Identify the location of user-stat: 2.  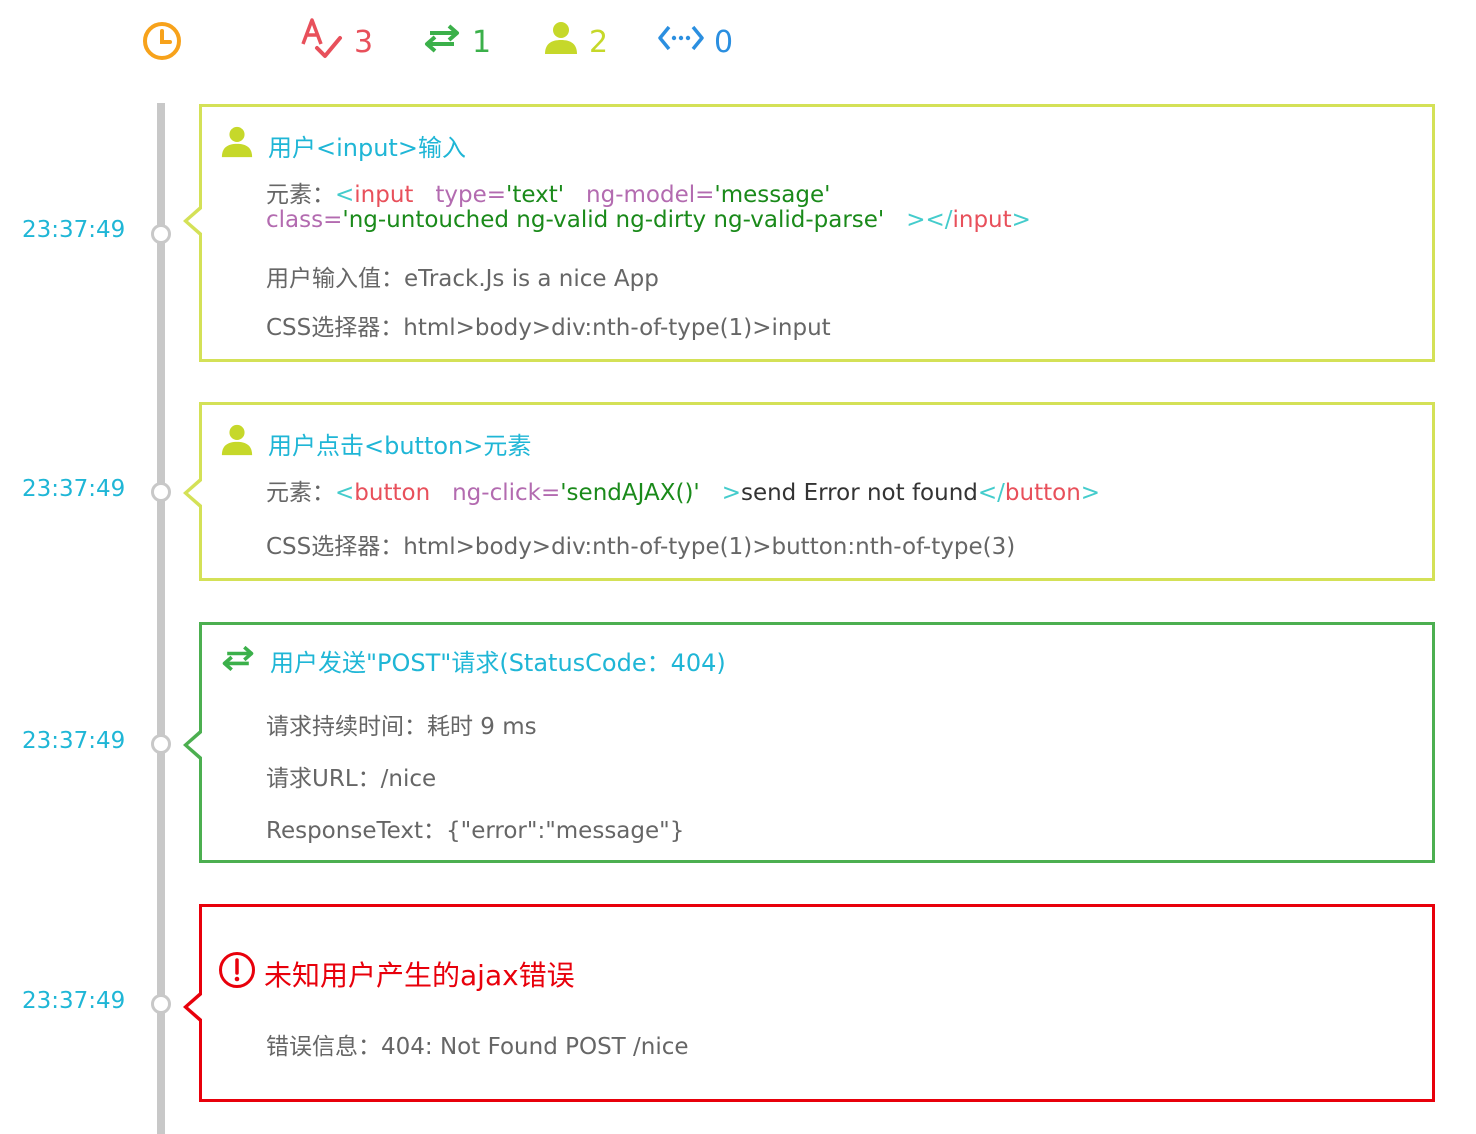
(575, 42).